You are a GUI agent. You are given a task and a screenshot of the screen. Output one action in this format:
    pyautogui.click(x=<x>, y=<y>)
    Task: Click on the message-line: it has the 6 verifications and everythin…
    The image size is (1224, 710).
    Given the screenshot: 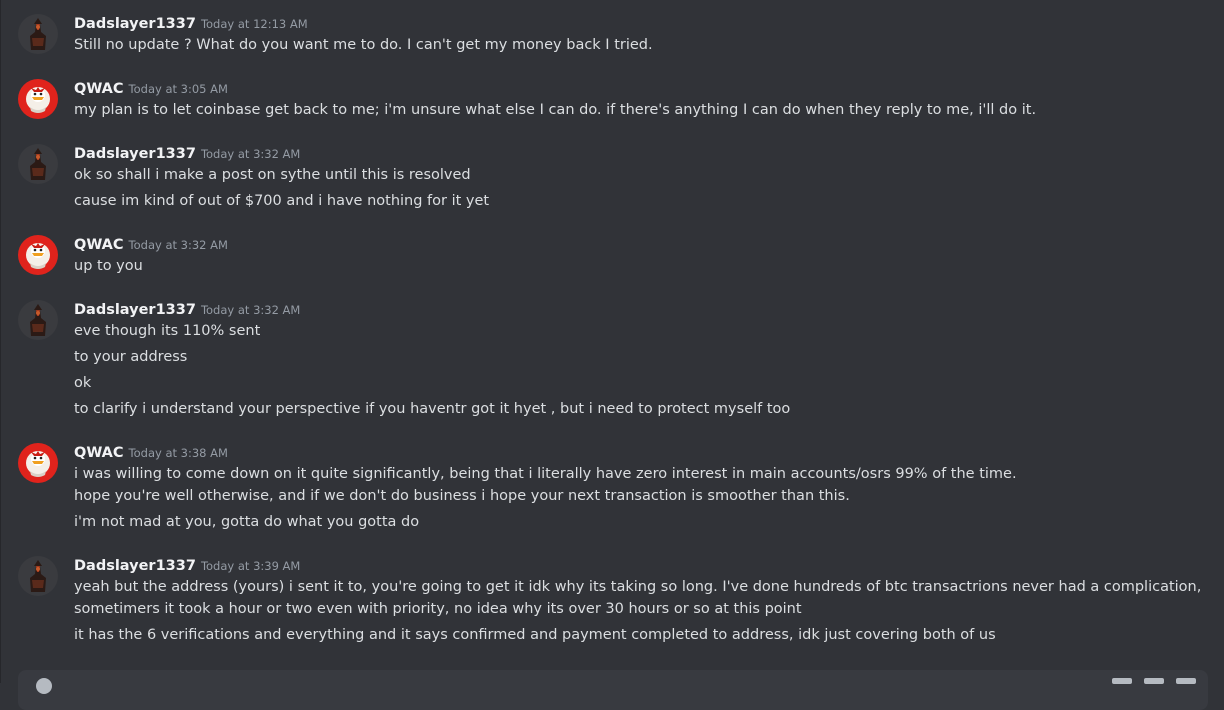 What is the action you would take?
    pyautogui.click(x=535, y=635)
    